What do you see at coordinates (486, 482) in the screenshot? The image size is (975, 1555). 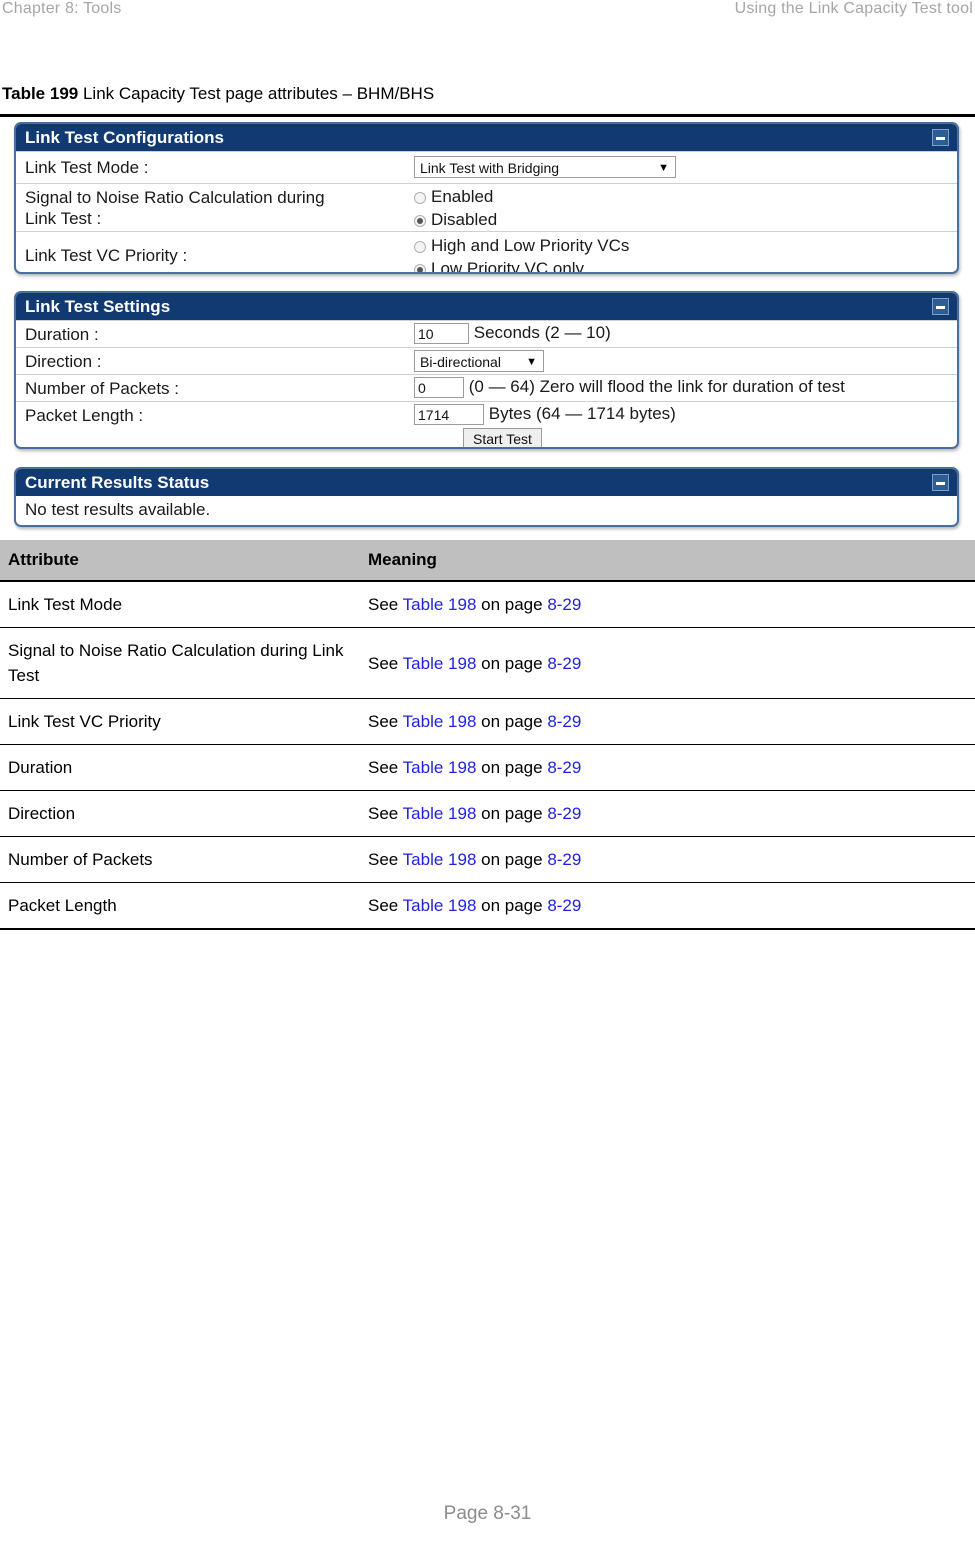 I see `panel-title-bar-results: Current Results Status` at bounding box center [486, 482].